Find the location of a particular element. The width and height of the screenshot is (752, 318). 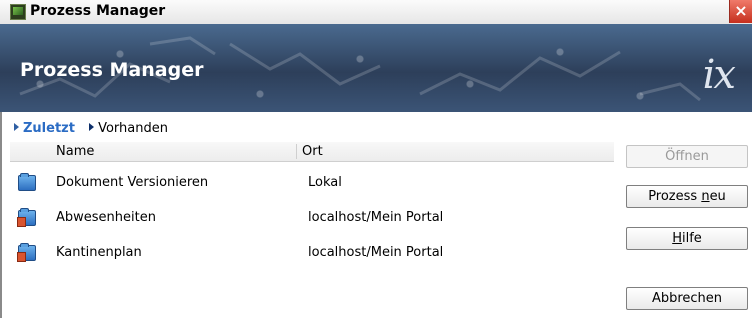

view-tabs: Zuletzt Vorhanden is located at coordinates (96, 130).